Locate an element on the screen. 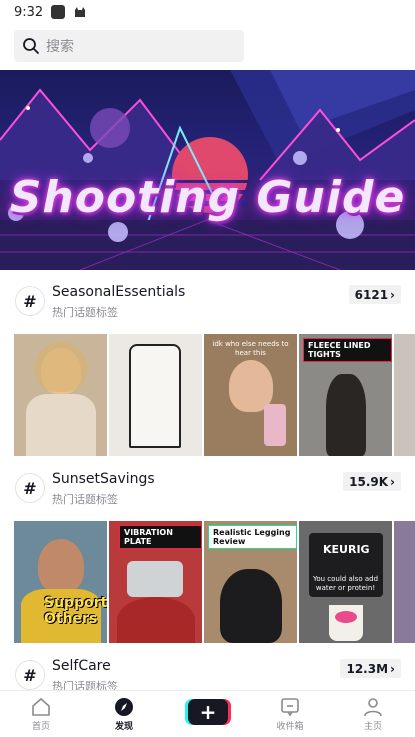 This screenshot has height=737, width=415. video-thumbnail: VIBRATION PLATE is located at coordinates (155, 582).